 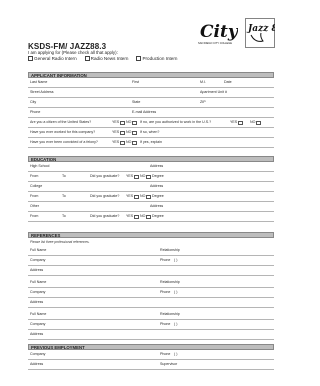 What do you see at coordinates (151, 83) in the screenshot?
I see `name-row: Last Name First M.I. Date` at bounding box center [151, 83].